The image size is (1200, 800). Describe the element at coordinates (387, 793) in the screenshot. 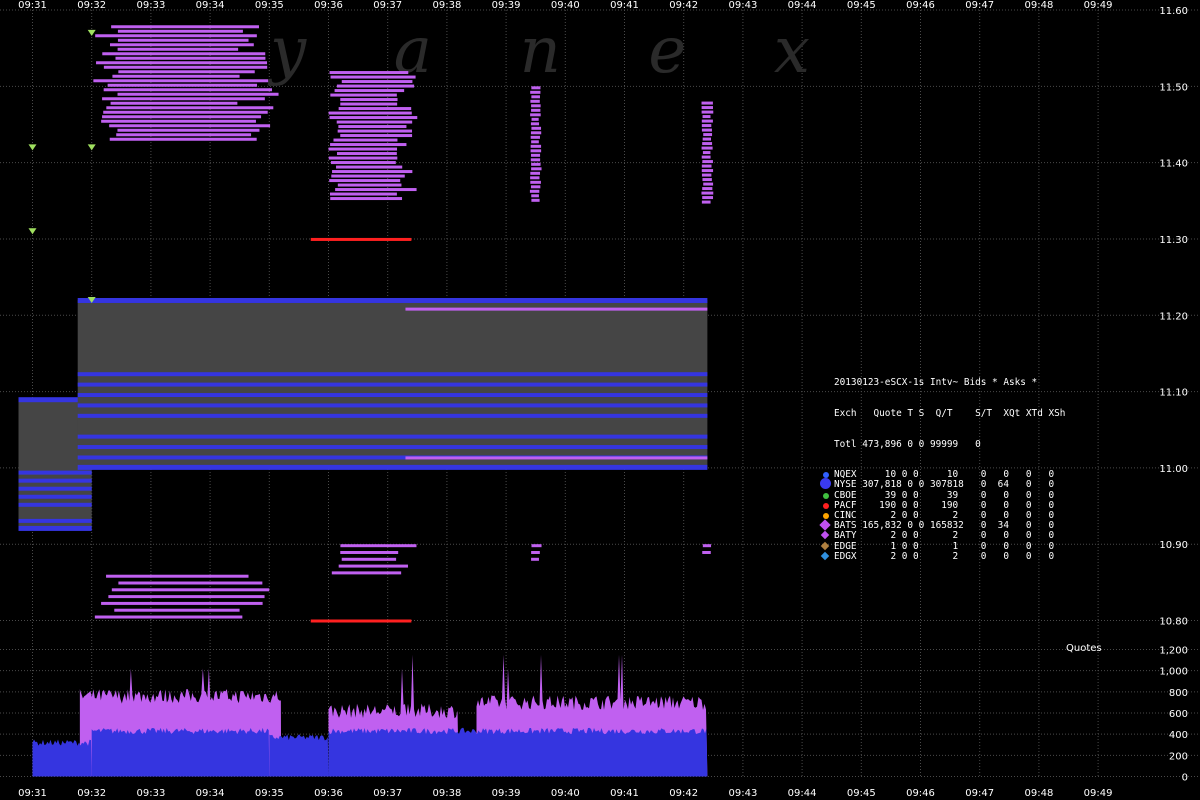

I see `x-tick-label-bottom: 09:37` at that location.